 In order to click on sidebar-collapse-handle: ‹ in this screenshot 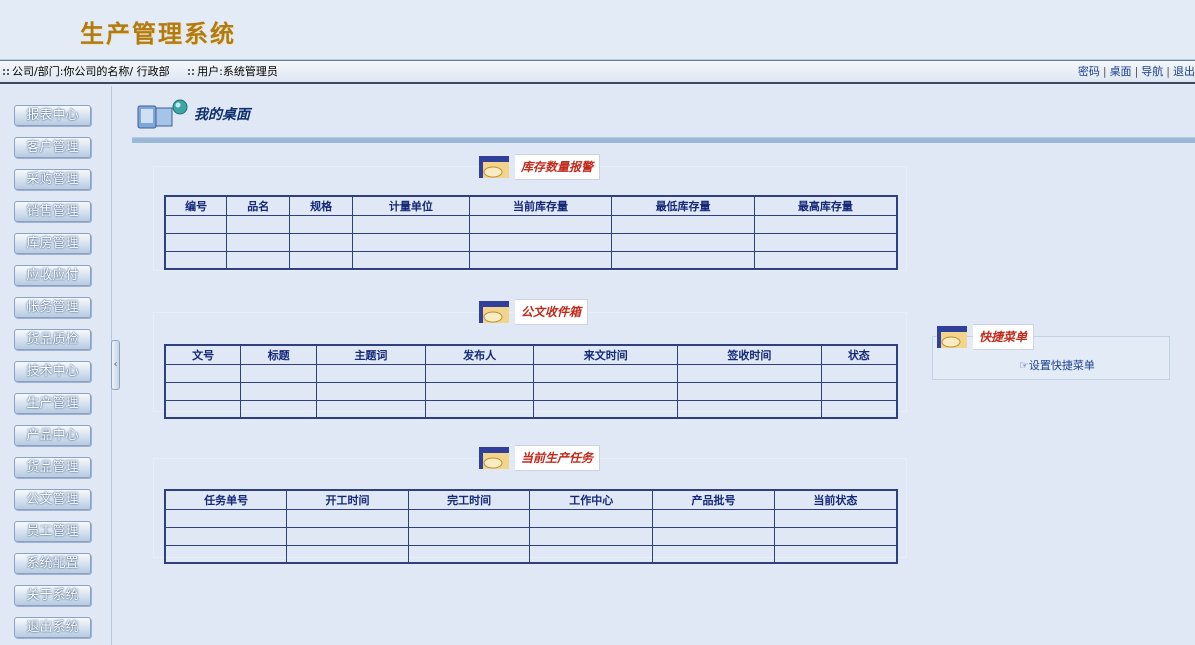, I will do `click(115, 365)`.